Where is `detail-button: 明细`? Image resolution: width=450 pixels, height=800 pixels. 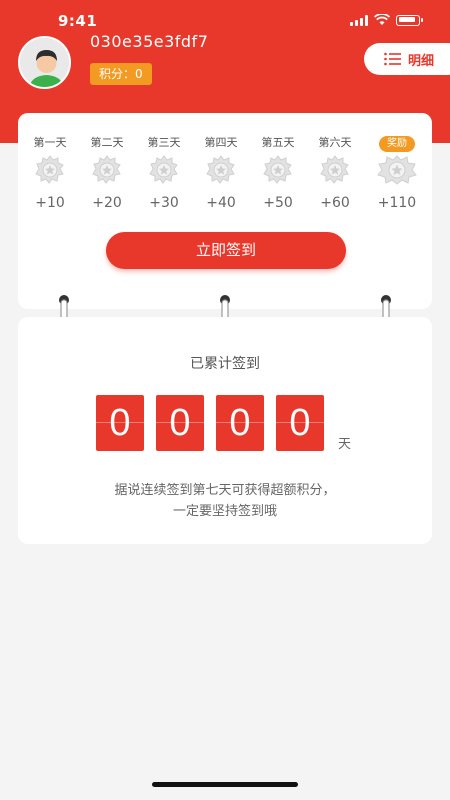
detail-button: 明细 is located at coordinates (407, 59).